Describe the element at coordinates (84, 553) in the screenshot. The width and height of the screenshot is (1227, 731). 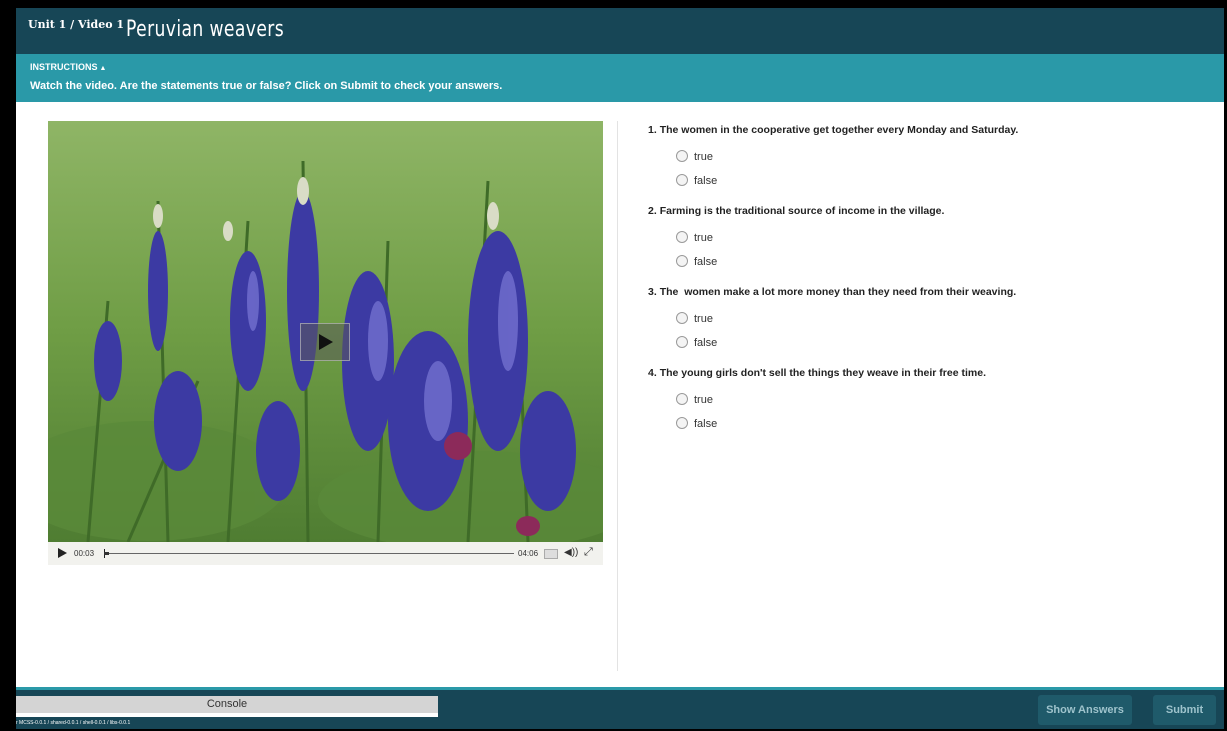
I see `current-time: 00:03` at that location.